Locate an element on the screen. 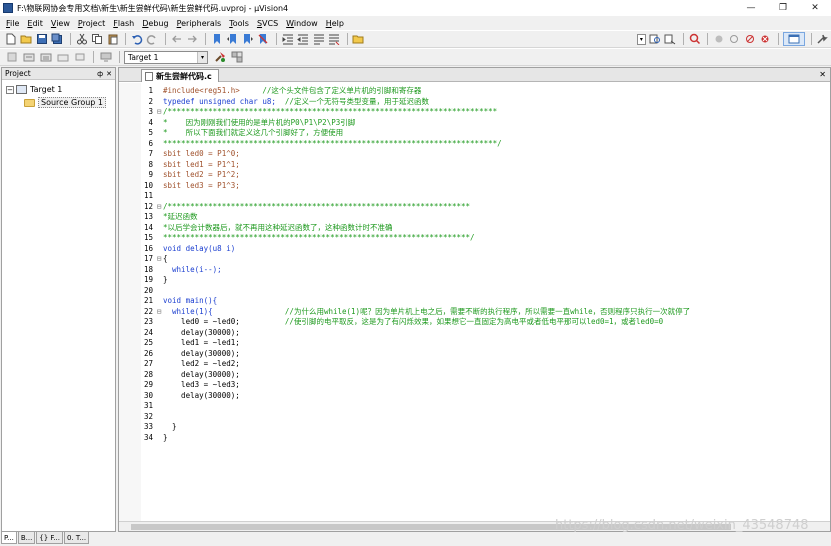  collapse-icon: − is located at coordinates (10, 89).